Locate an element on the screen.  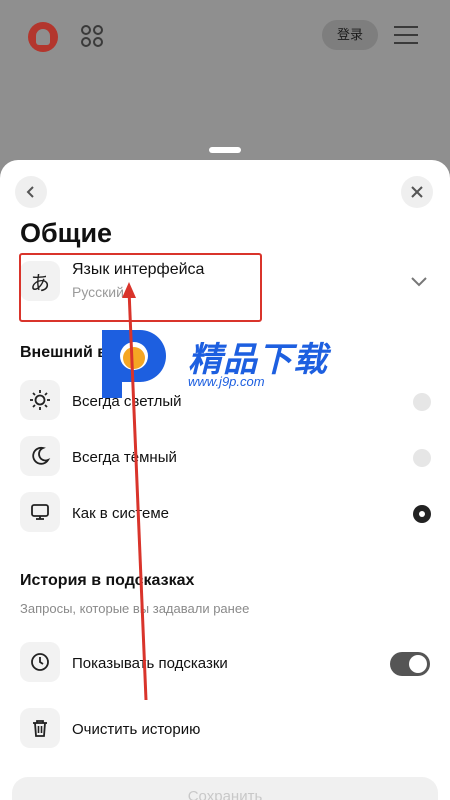
theme-option-system: Как в системе is located at coordinates (230, 514).